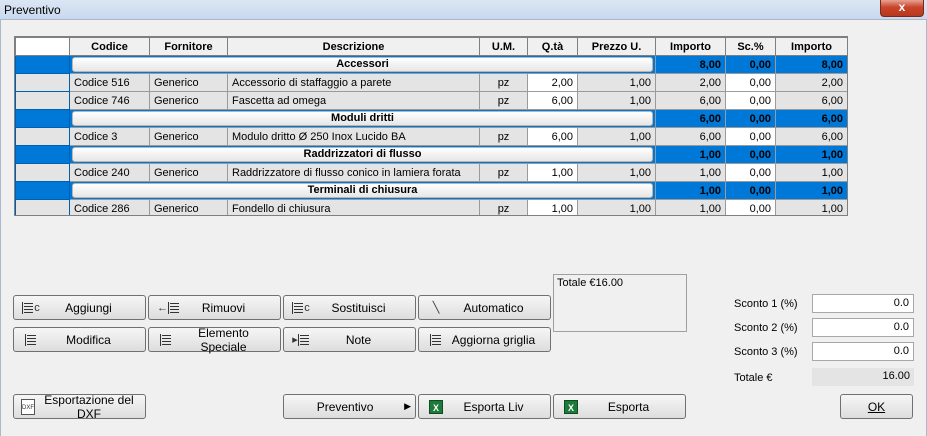 The image size is (927, 436). I want to click on preventivo-menu-button: Preventivo ▶, so click(349, 406).